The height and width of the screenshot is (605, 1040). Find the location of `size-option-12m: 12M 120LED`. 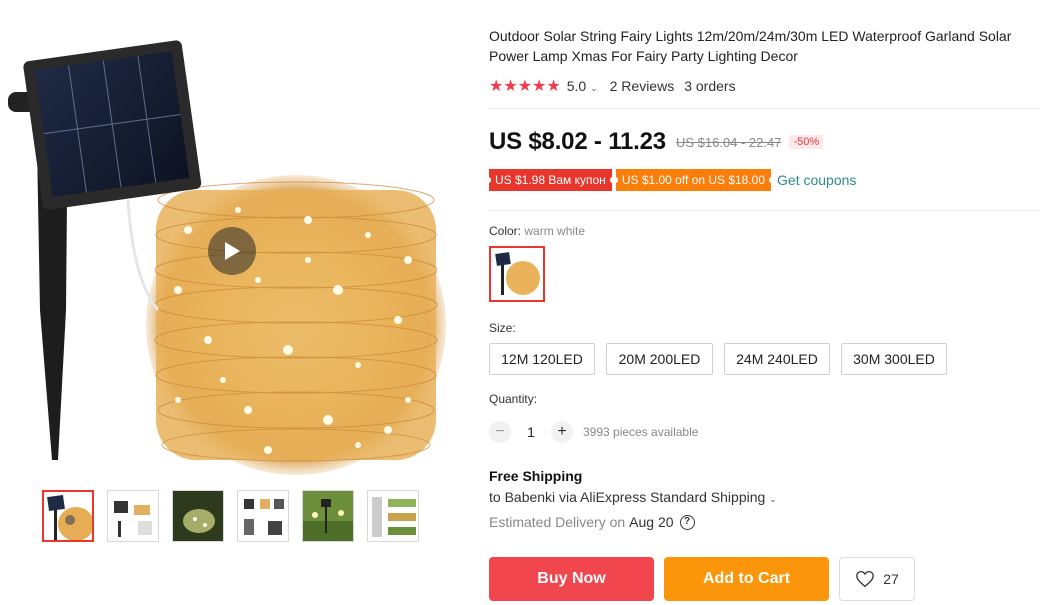

size-option-12m: 12M 120LED is located at coordinates (542, 359).